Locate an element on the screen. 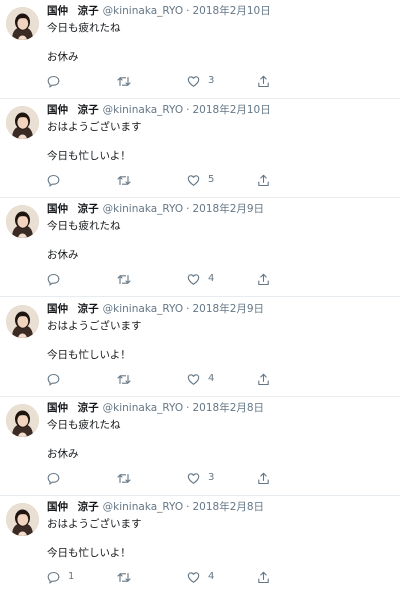 The width and height of the screenshot is (400, 595). tweet-actions: 1 4 is located at coordinates (162, 577).